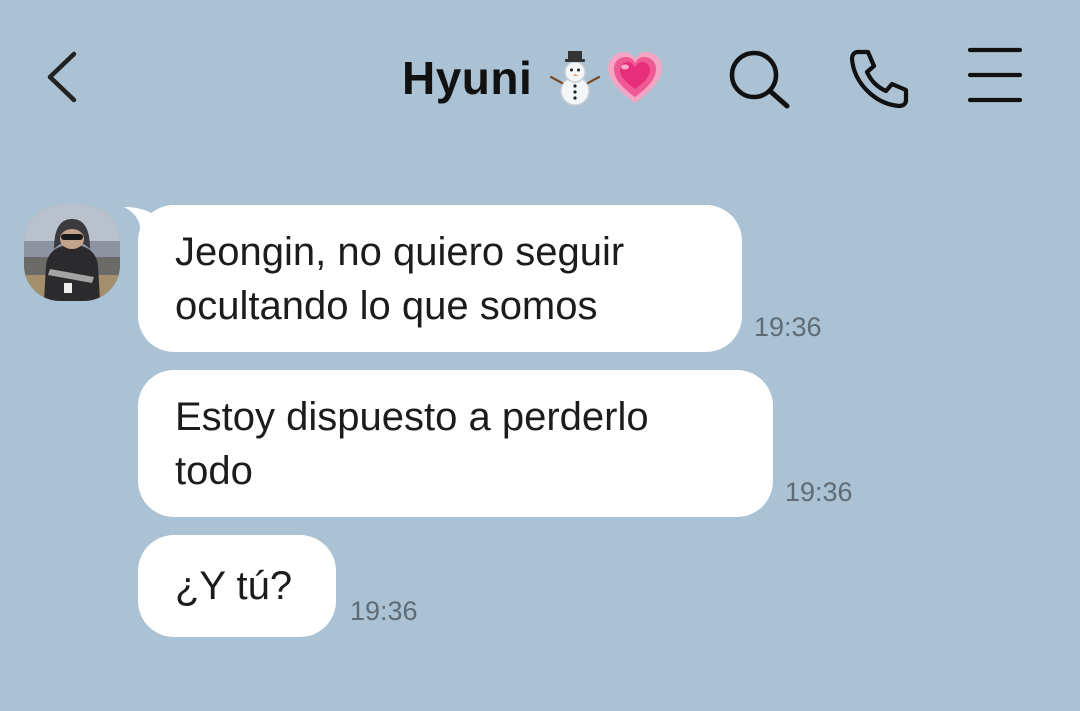  I want to click on chevron-left-icon, so click(62, 77).